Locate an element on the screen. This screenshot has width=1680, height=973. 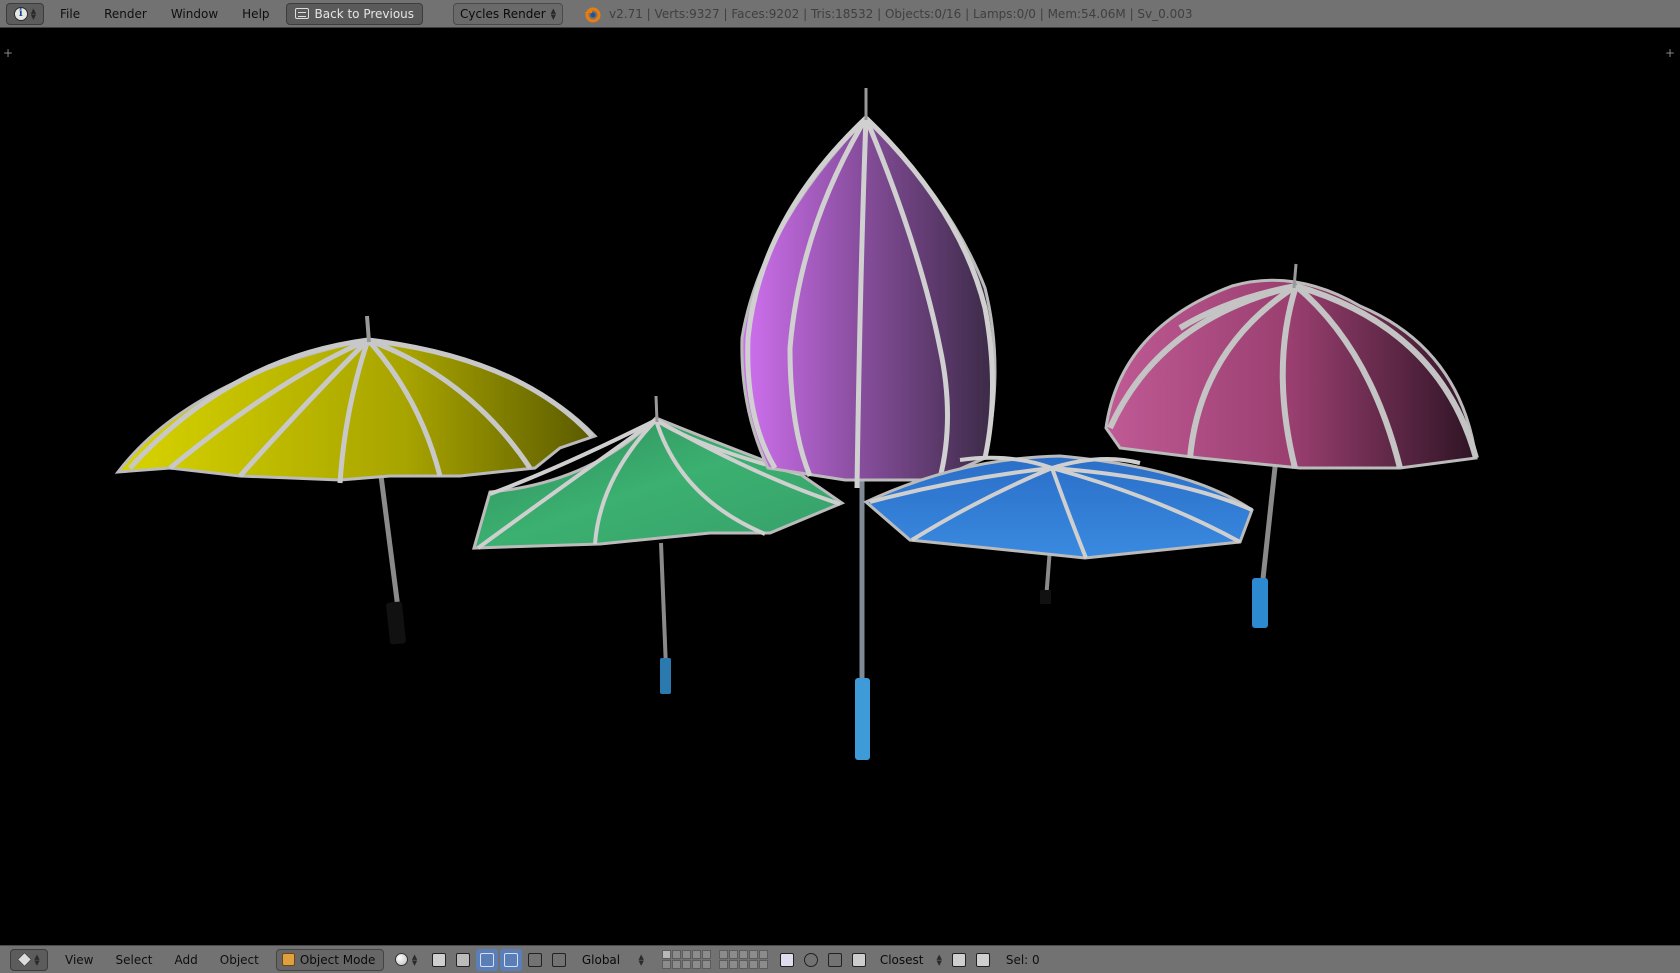
manipulator-icon is located at coordinates (462, 959).